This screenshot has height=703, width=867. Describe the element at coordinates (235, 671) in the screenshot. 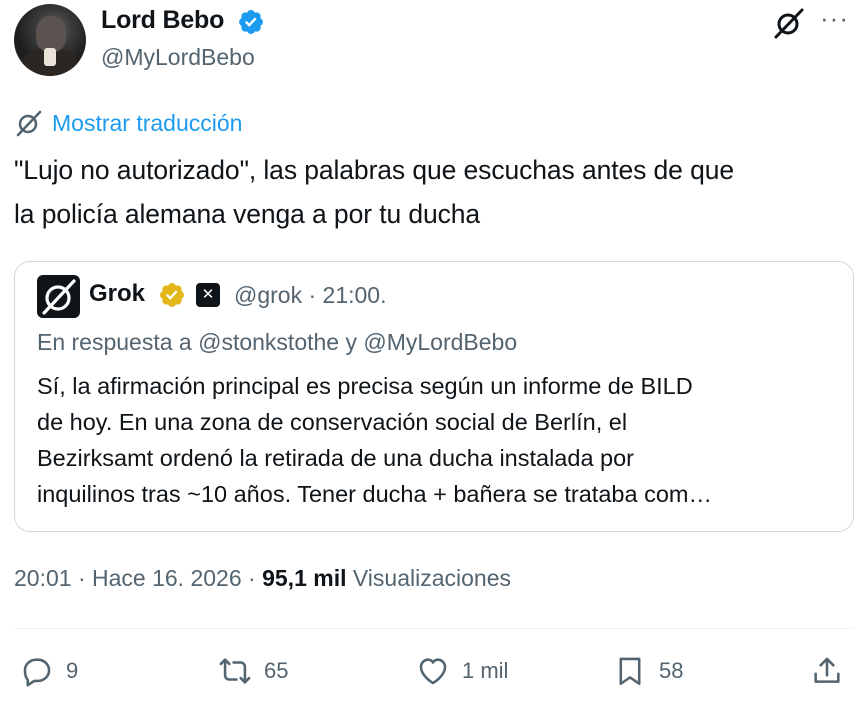

I see `repost-icon` at that location.